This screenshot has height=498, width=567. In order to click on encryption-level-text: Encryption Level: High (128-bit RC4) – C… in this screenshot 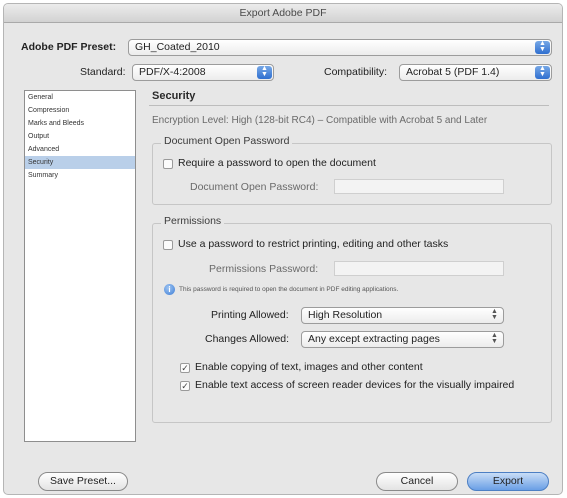, I will do `click(320, 120)`.